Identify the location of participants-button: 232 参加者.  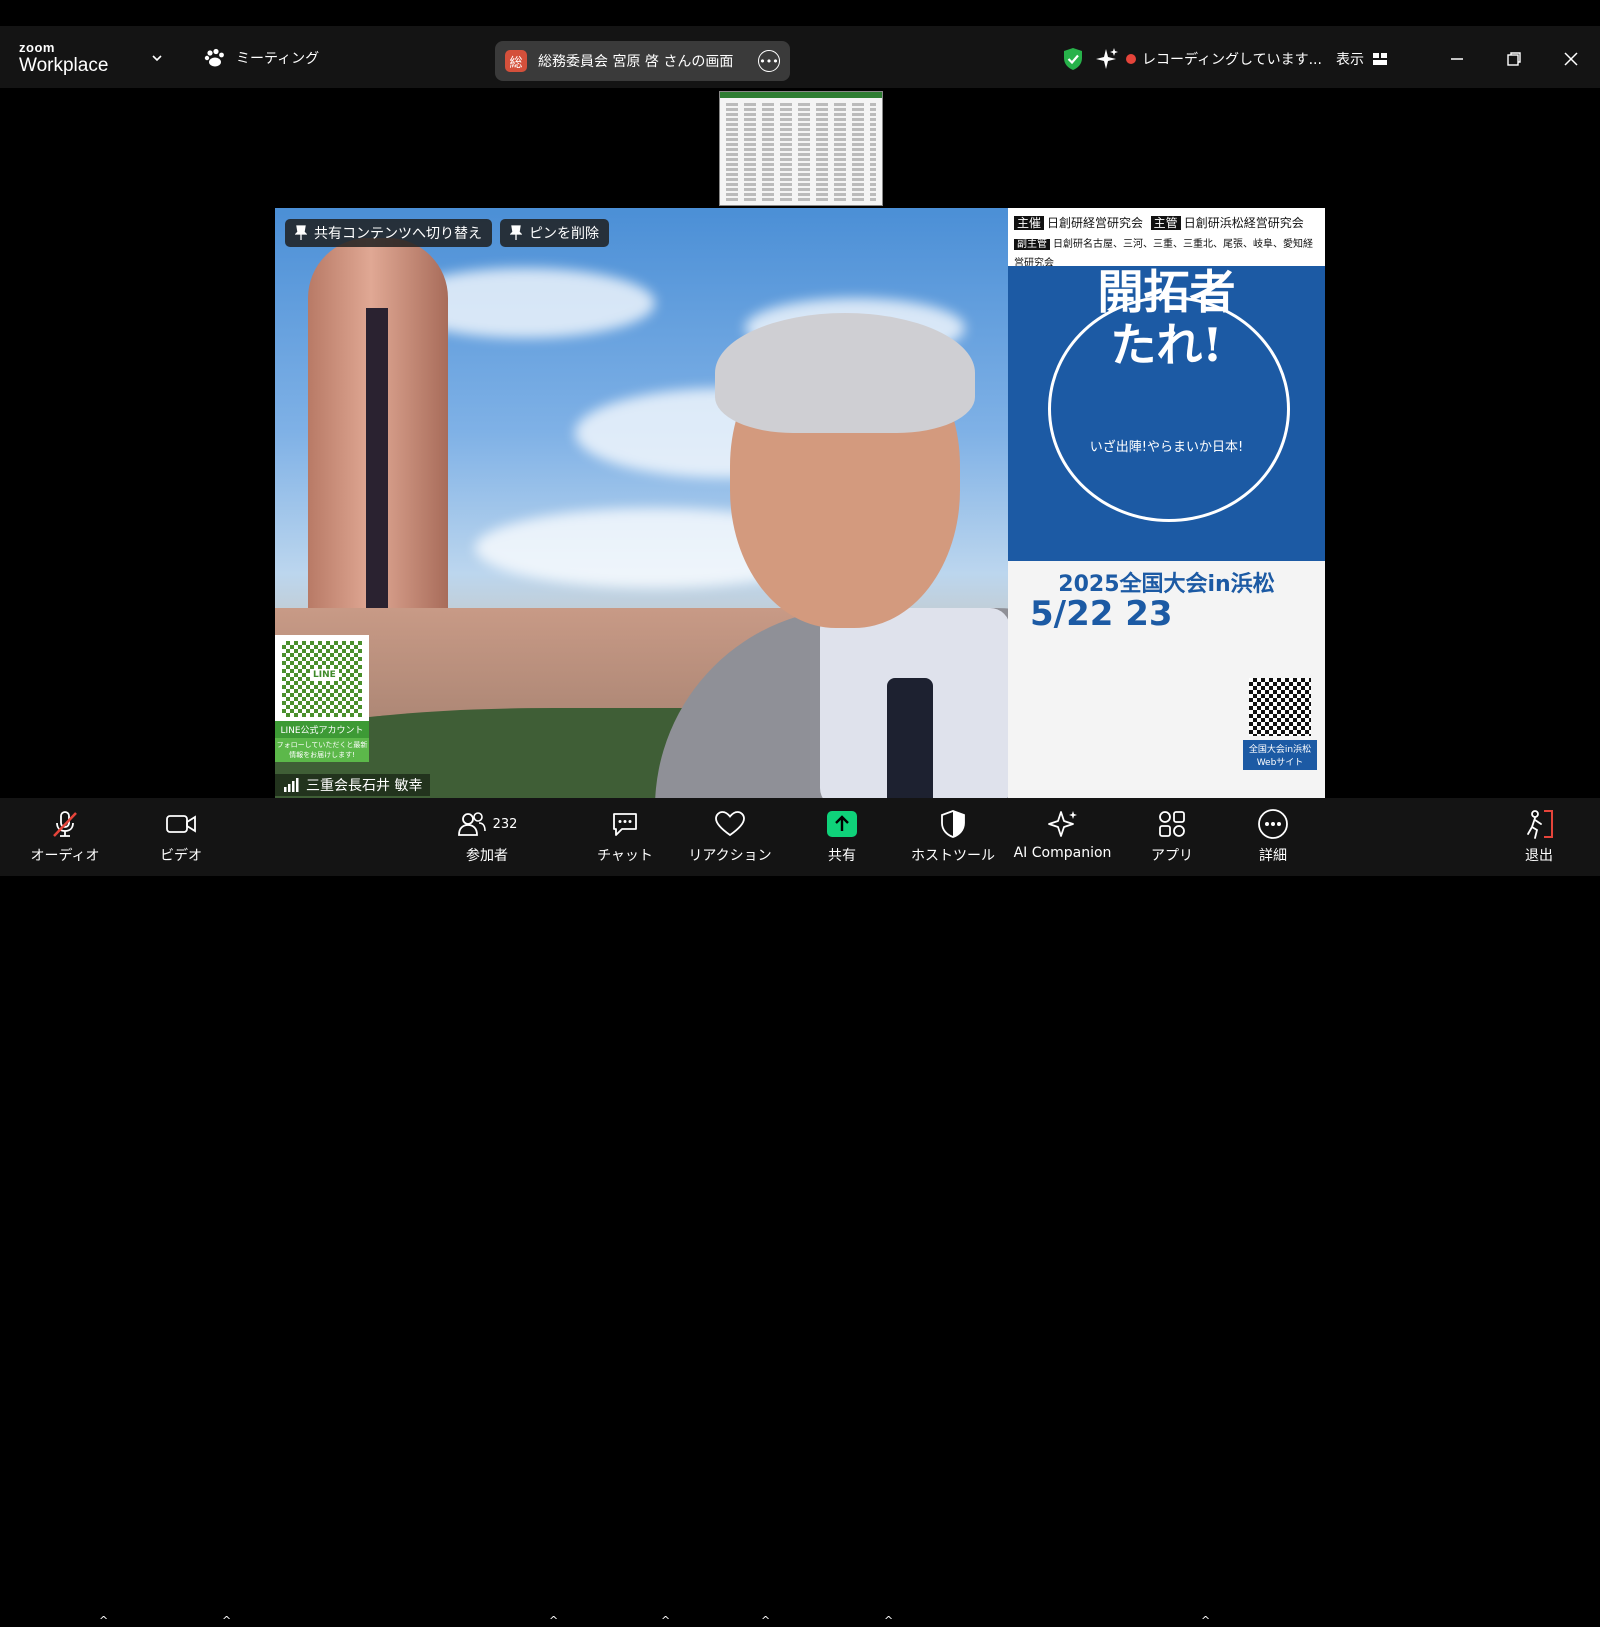
(487, 837).